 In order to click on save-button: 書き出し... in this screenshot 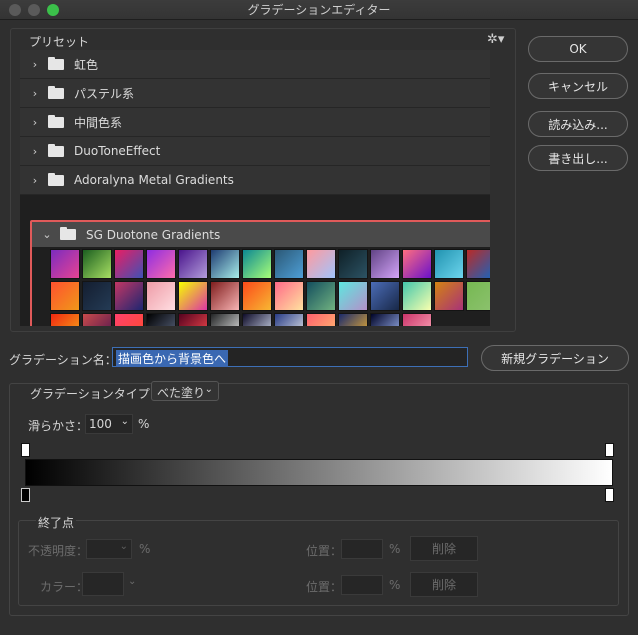, I will do `click(578, 158)`.